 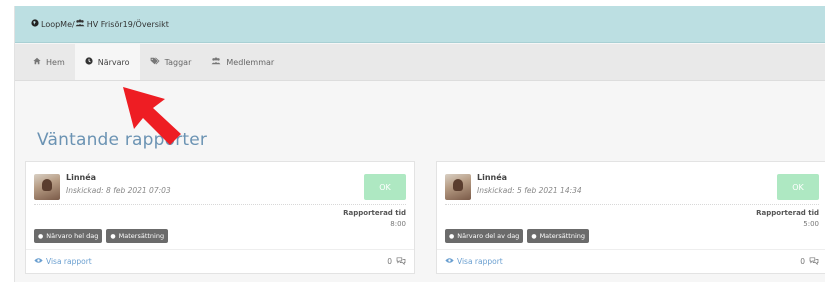 I want to click on tab-attendance: Närvaro, so click(x=107, y=62).